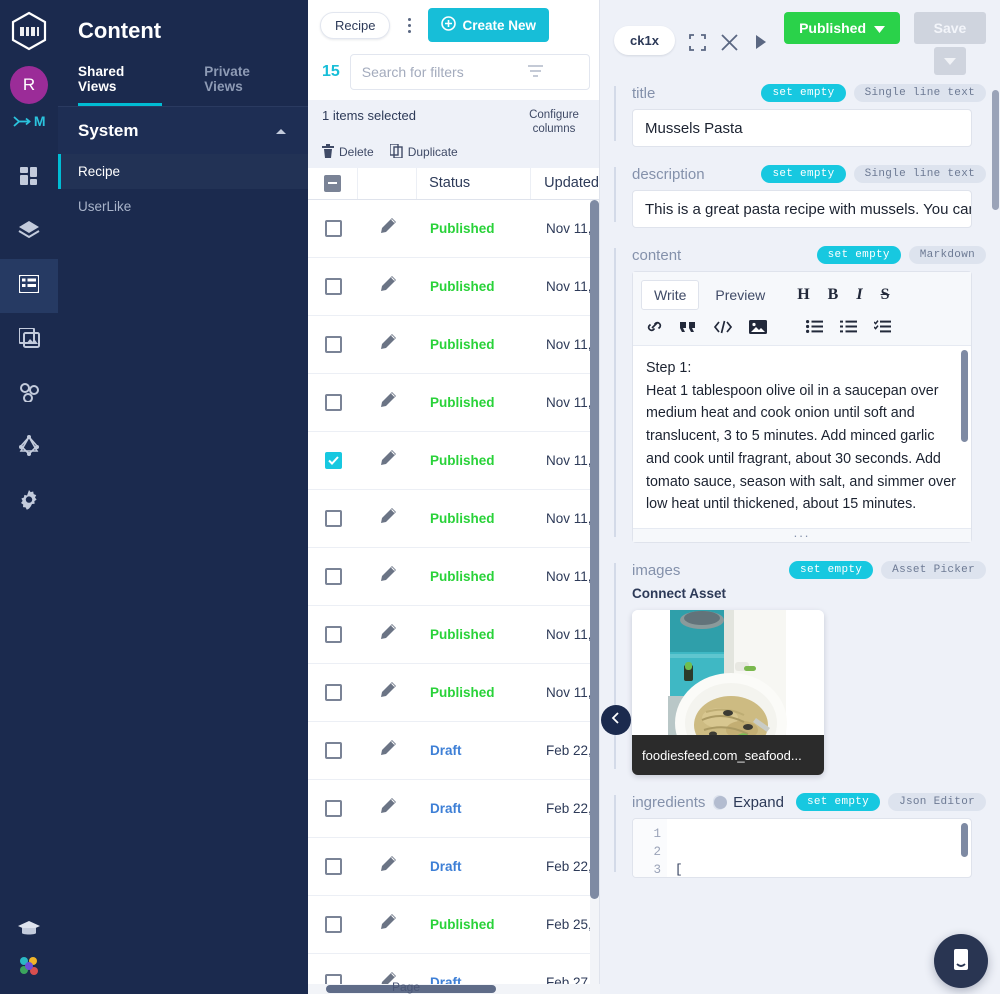 The height and width of the screenshot is (994, 1000). I want to click on markdown-scrollbar, so click(964, 396).